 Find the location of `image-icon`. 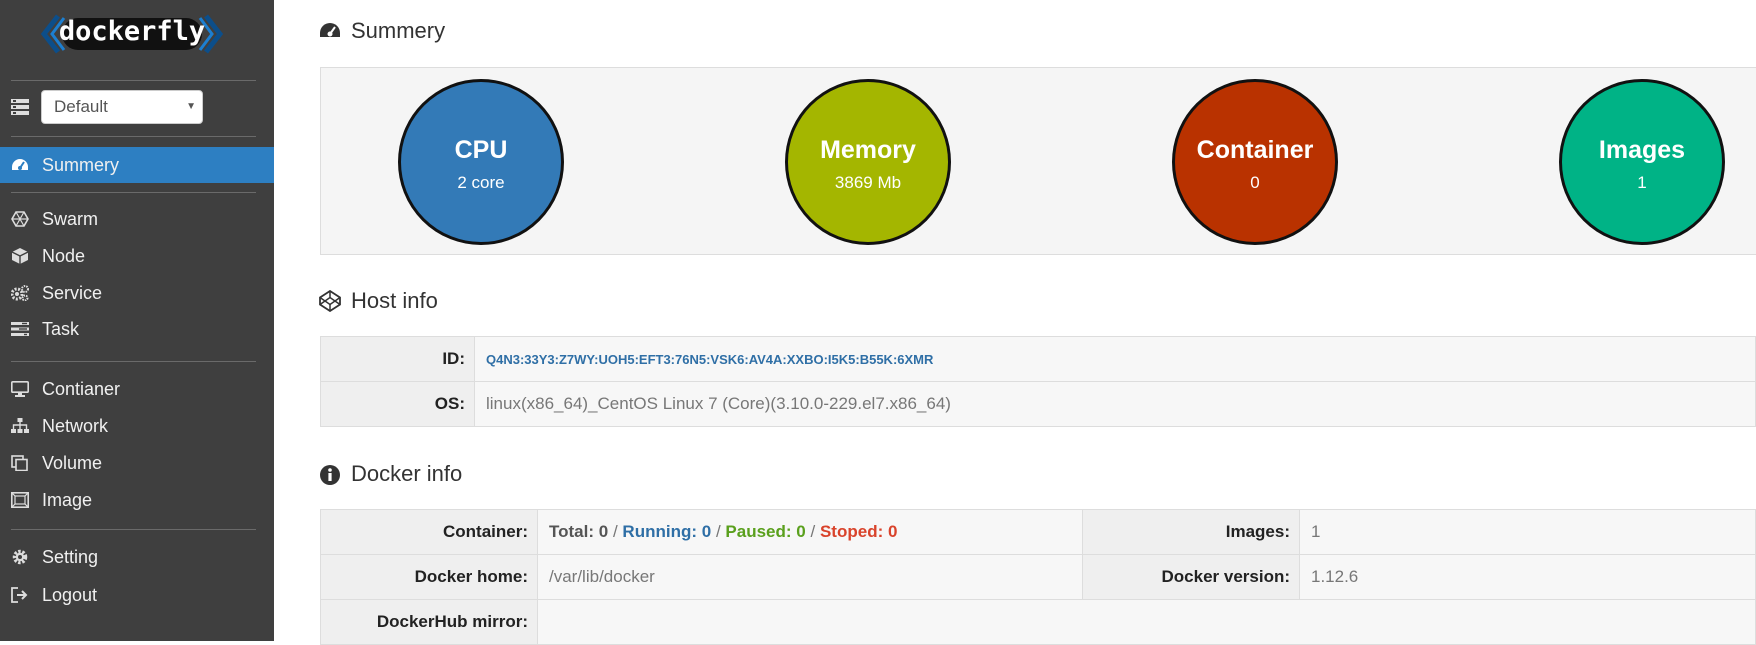

image-icon is located at coordinates (20, 500).